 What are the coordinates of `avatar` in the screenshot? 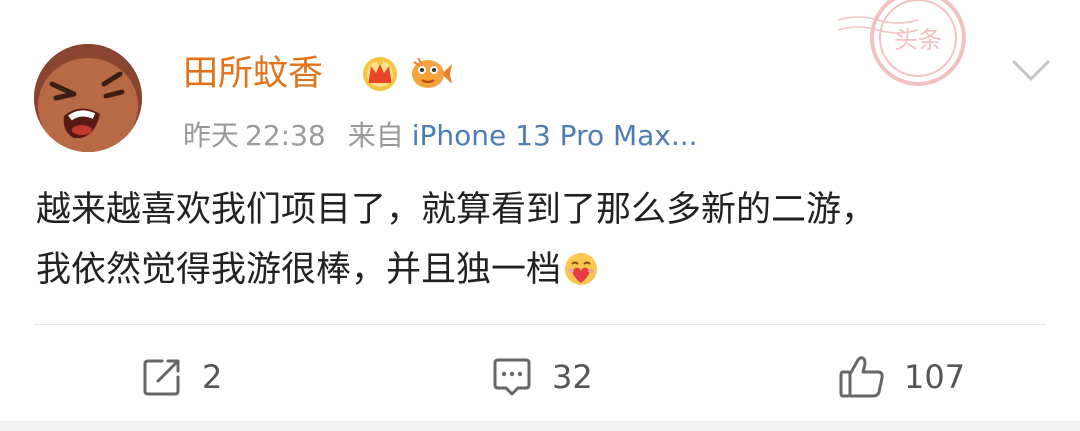 It's located at (88, 98).